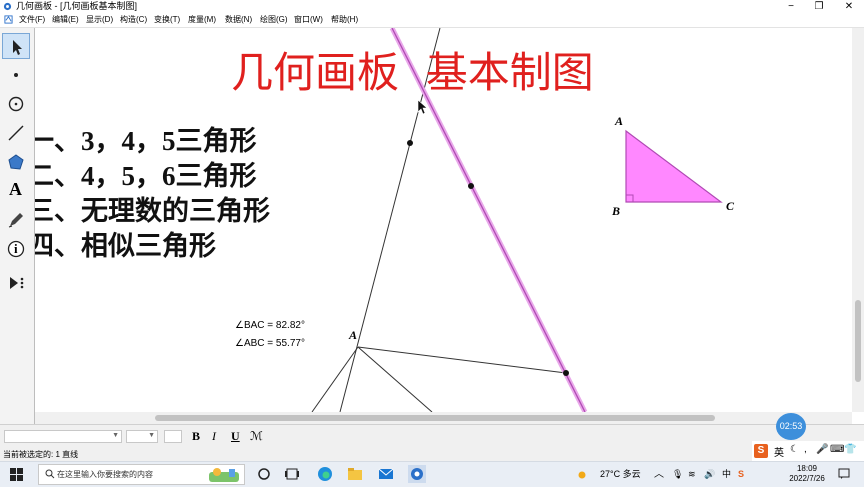 The height and width of the screenshot is (487, 864). I want to click on play-more-icon, so click(17, 283).